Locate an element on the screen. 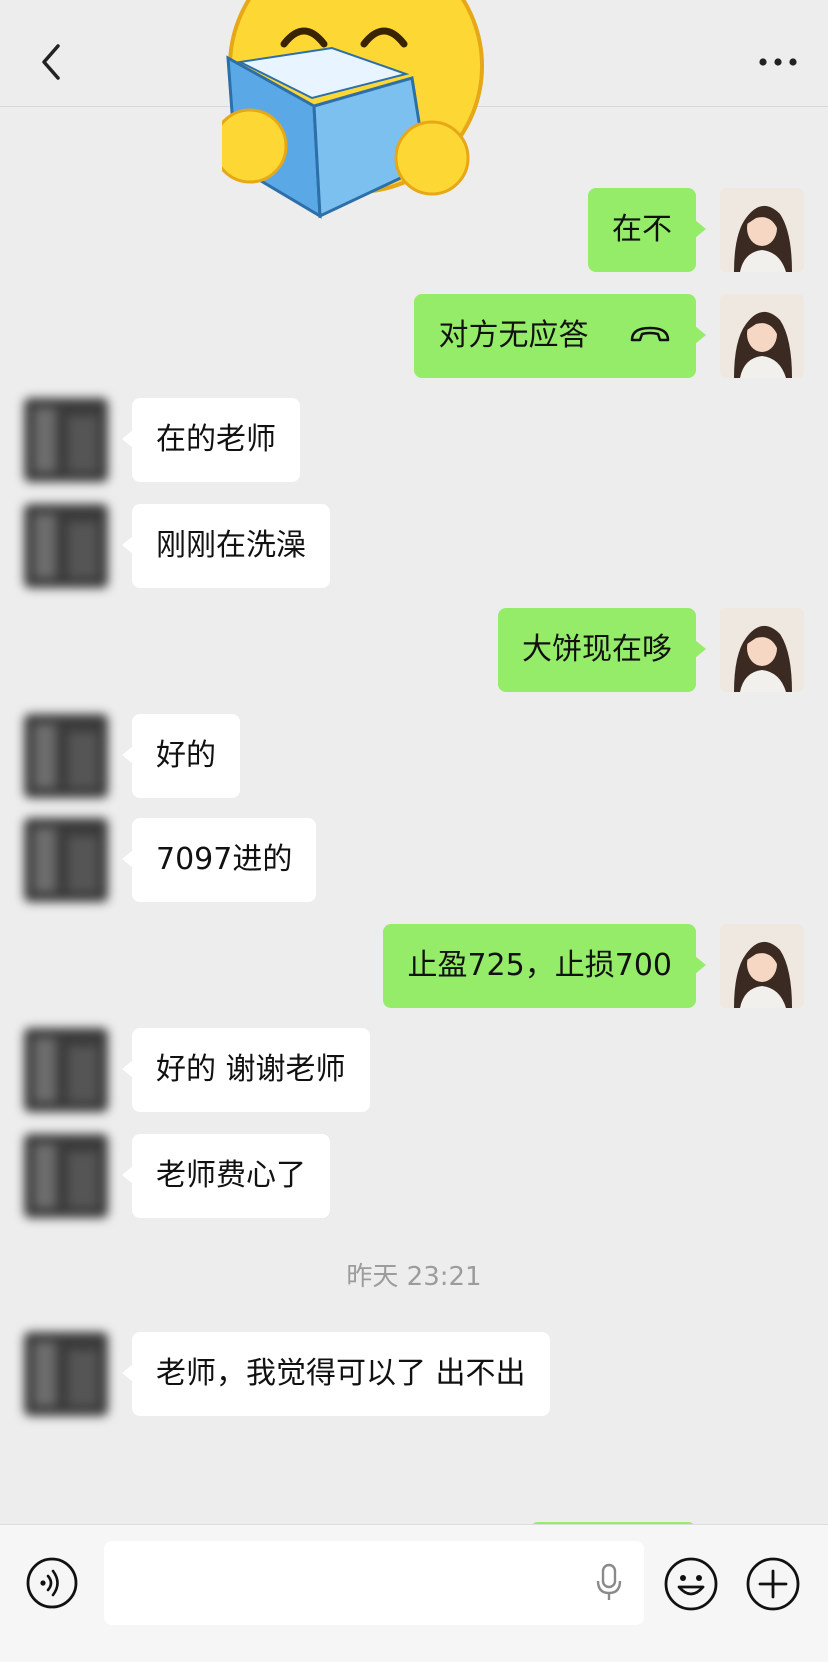 The height and width of the screenshot is (1662, 828). timestamp: 昨天 23:21 is located at coordinates (414, 1277).